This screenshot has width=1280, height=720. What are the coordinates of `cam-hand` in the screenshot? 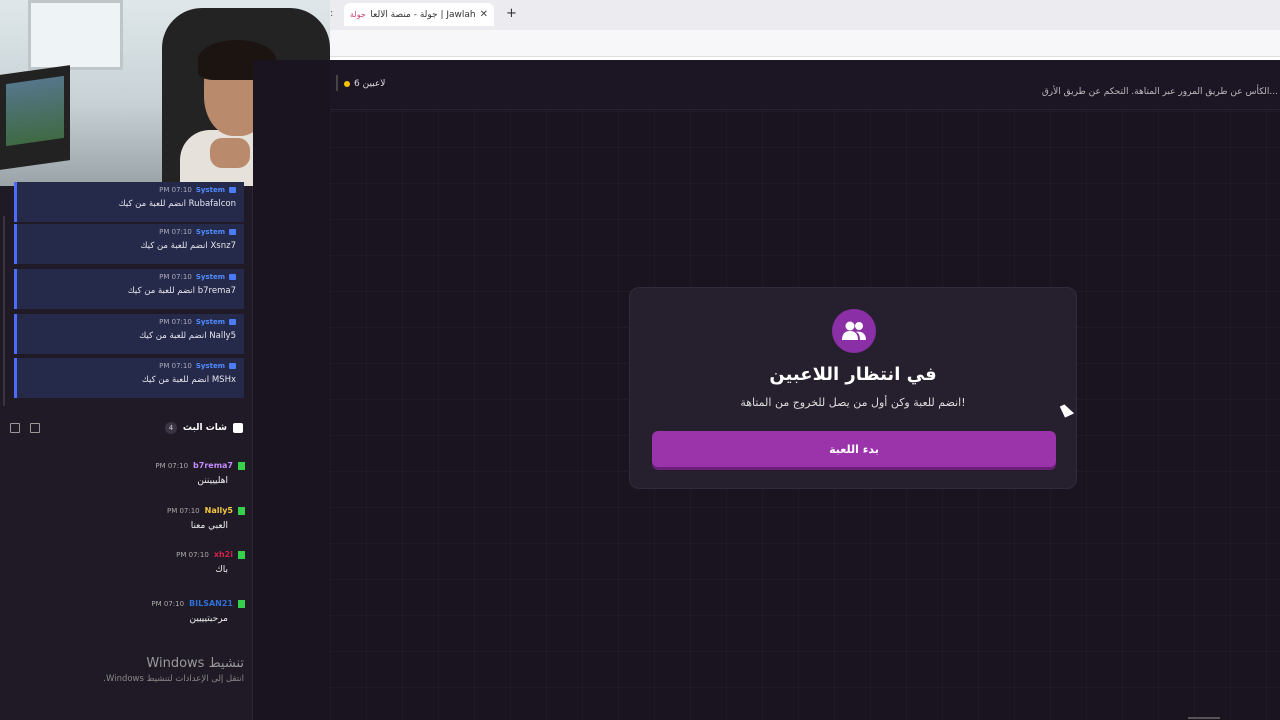 It's located at (230, 153).